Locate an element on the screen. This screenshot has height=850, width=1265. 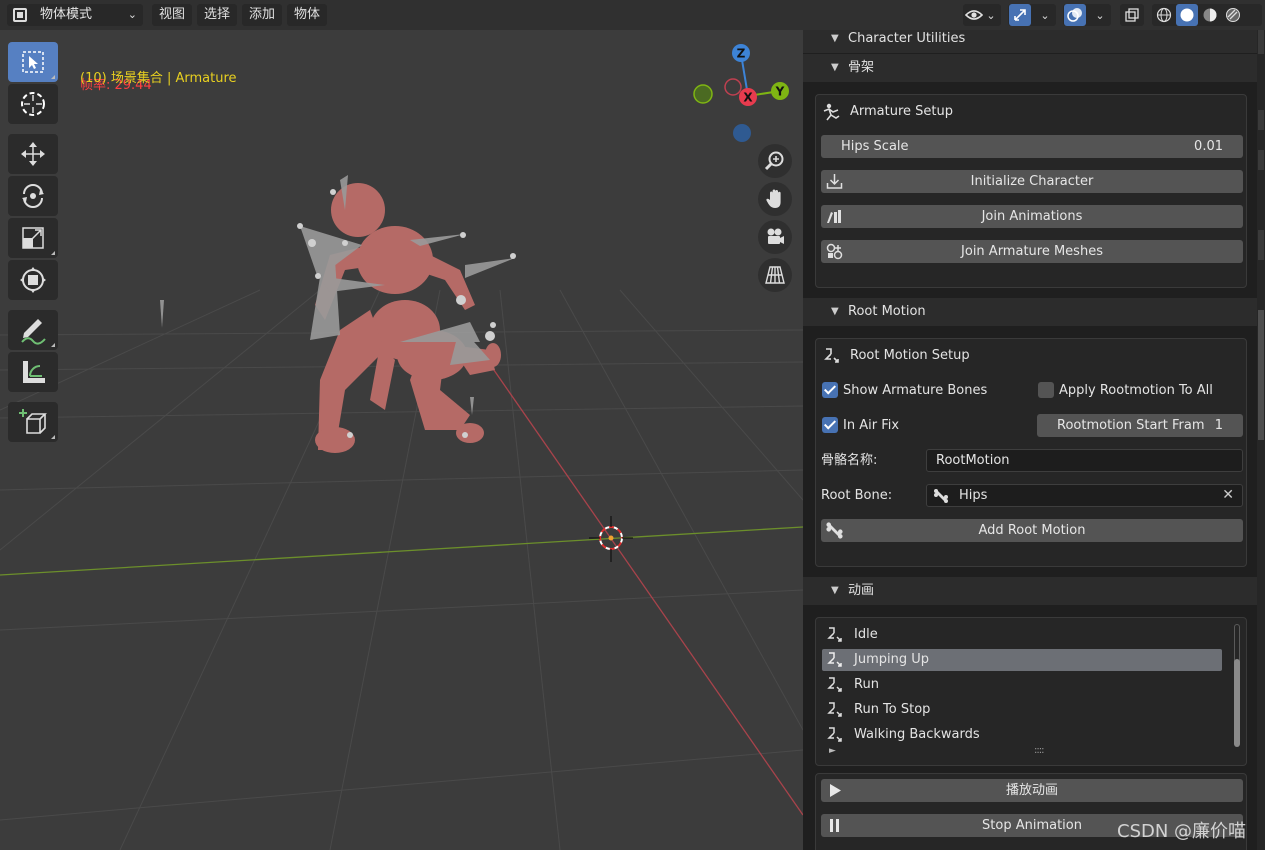
overlays-dropdown: ⌄ is located at coordinates (1087, 15).